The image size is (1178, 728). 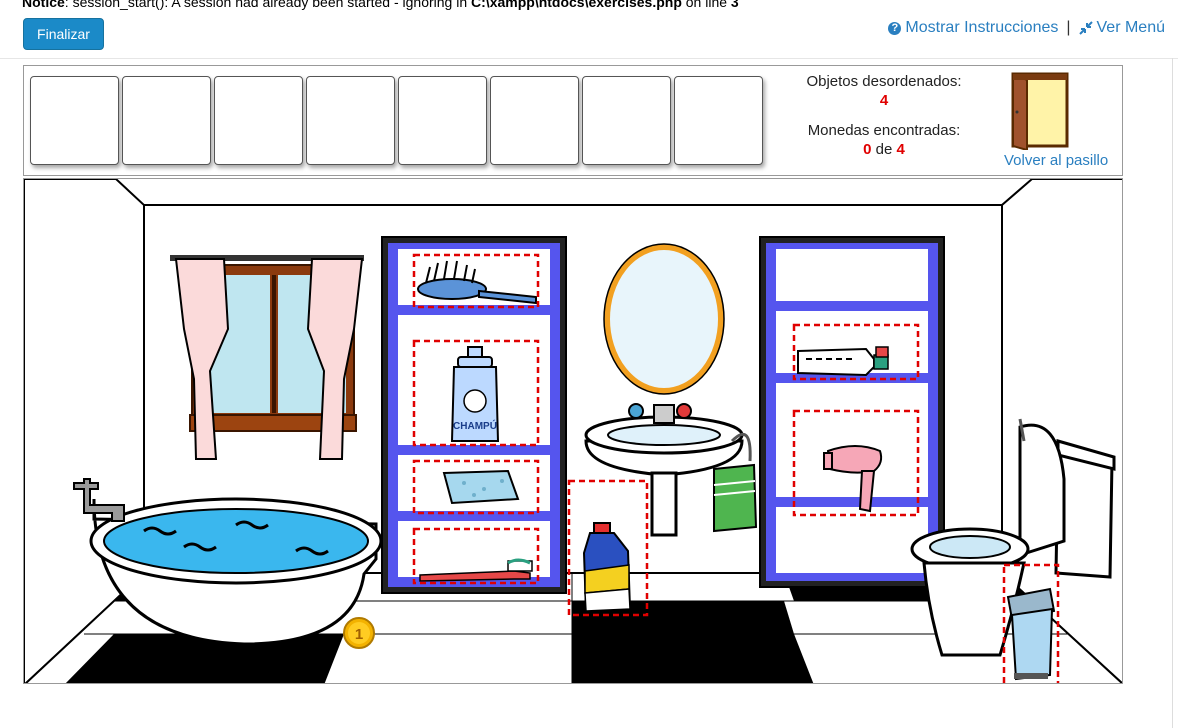 I want to click on coins-of-label: de, so click(x=884, y=149).